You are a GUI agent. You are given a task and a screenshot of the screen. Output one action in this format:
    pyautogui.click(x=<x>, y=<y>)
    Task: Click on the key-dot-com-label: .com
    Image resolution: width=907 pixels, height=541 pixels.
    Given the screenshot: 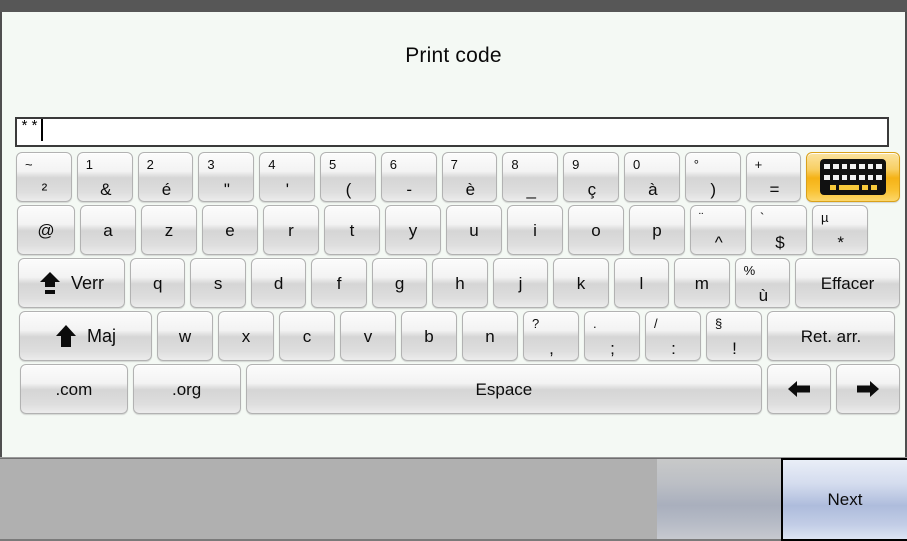 What is the action you would take?
    pyautogui.click(x=74, y=389)
    